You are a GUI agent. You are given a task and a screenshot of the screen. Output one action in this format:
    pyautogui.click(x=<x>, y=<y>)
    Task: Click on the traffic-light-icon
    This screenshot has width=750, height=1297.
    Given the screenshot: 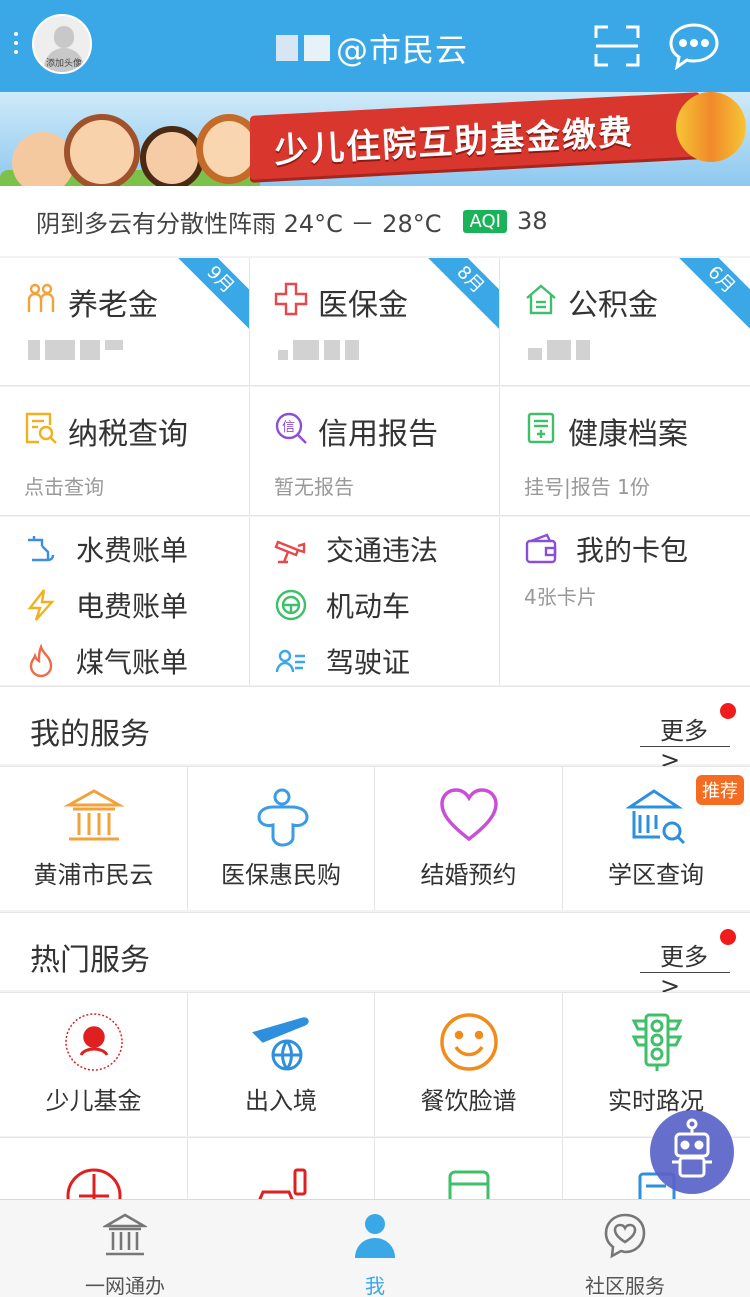 What is the action you would take?
    pyautogui.click(x=656, y=1042)
    